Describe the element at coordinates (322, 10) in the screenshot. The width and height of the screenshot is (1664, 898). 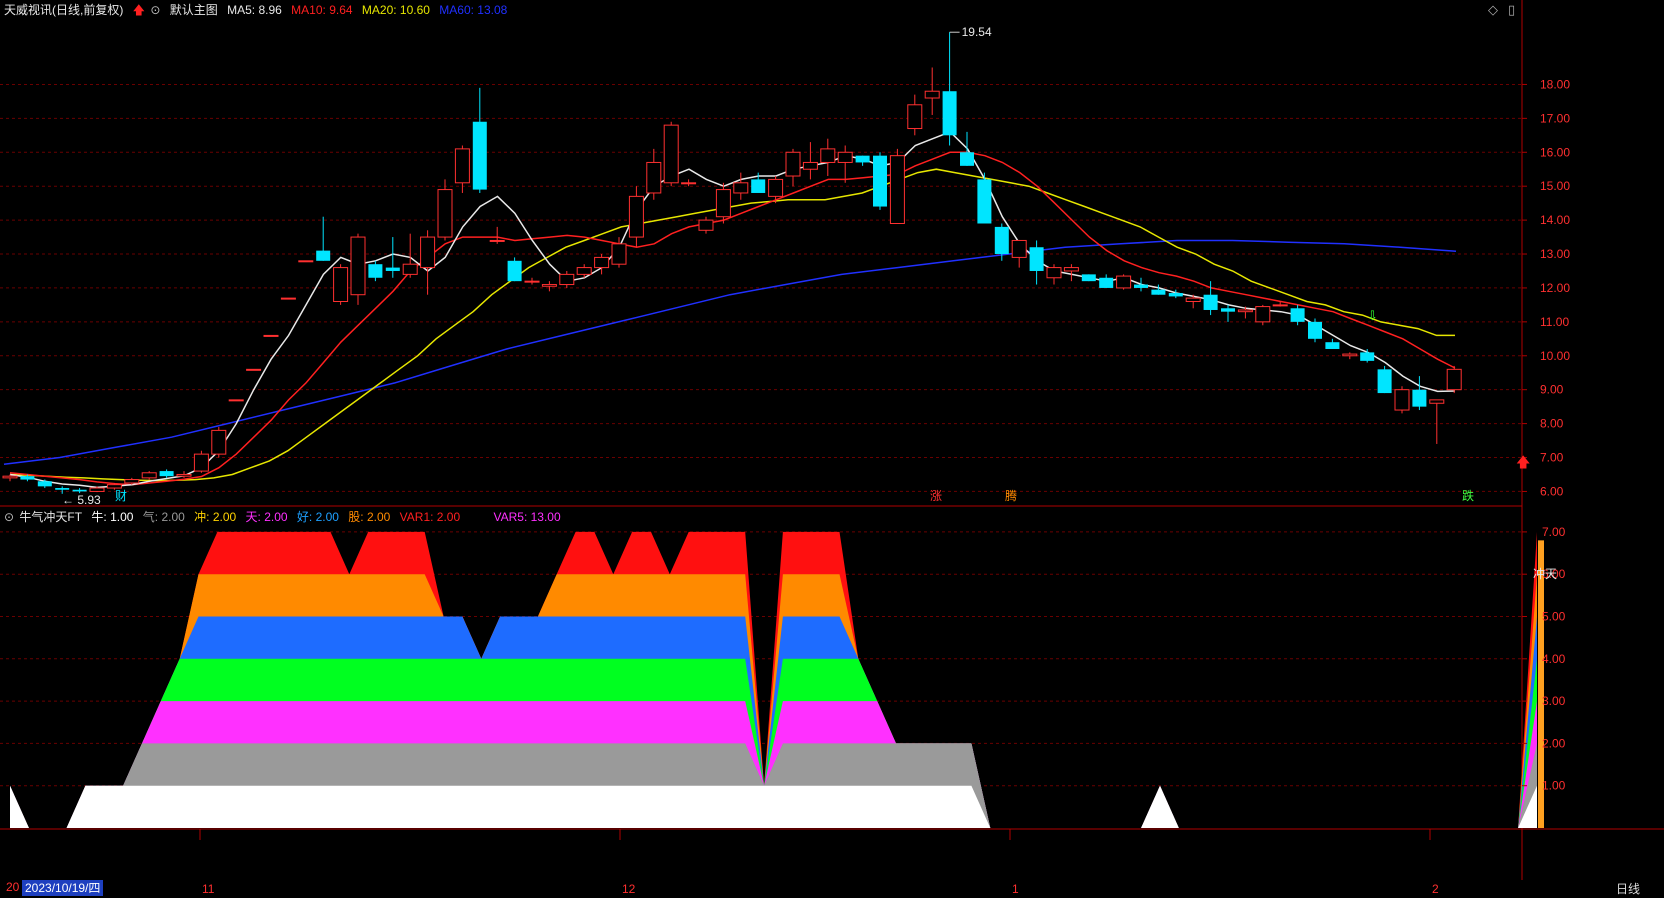
I see `ma10-value: MA10: 9.64` at that location.